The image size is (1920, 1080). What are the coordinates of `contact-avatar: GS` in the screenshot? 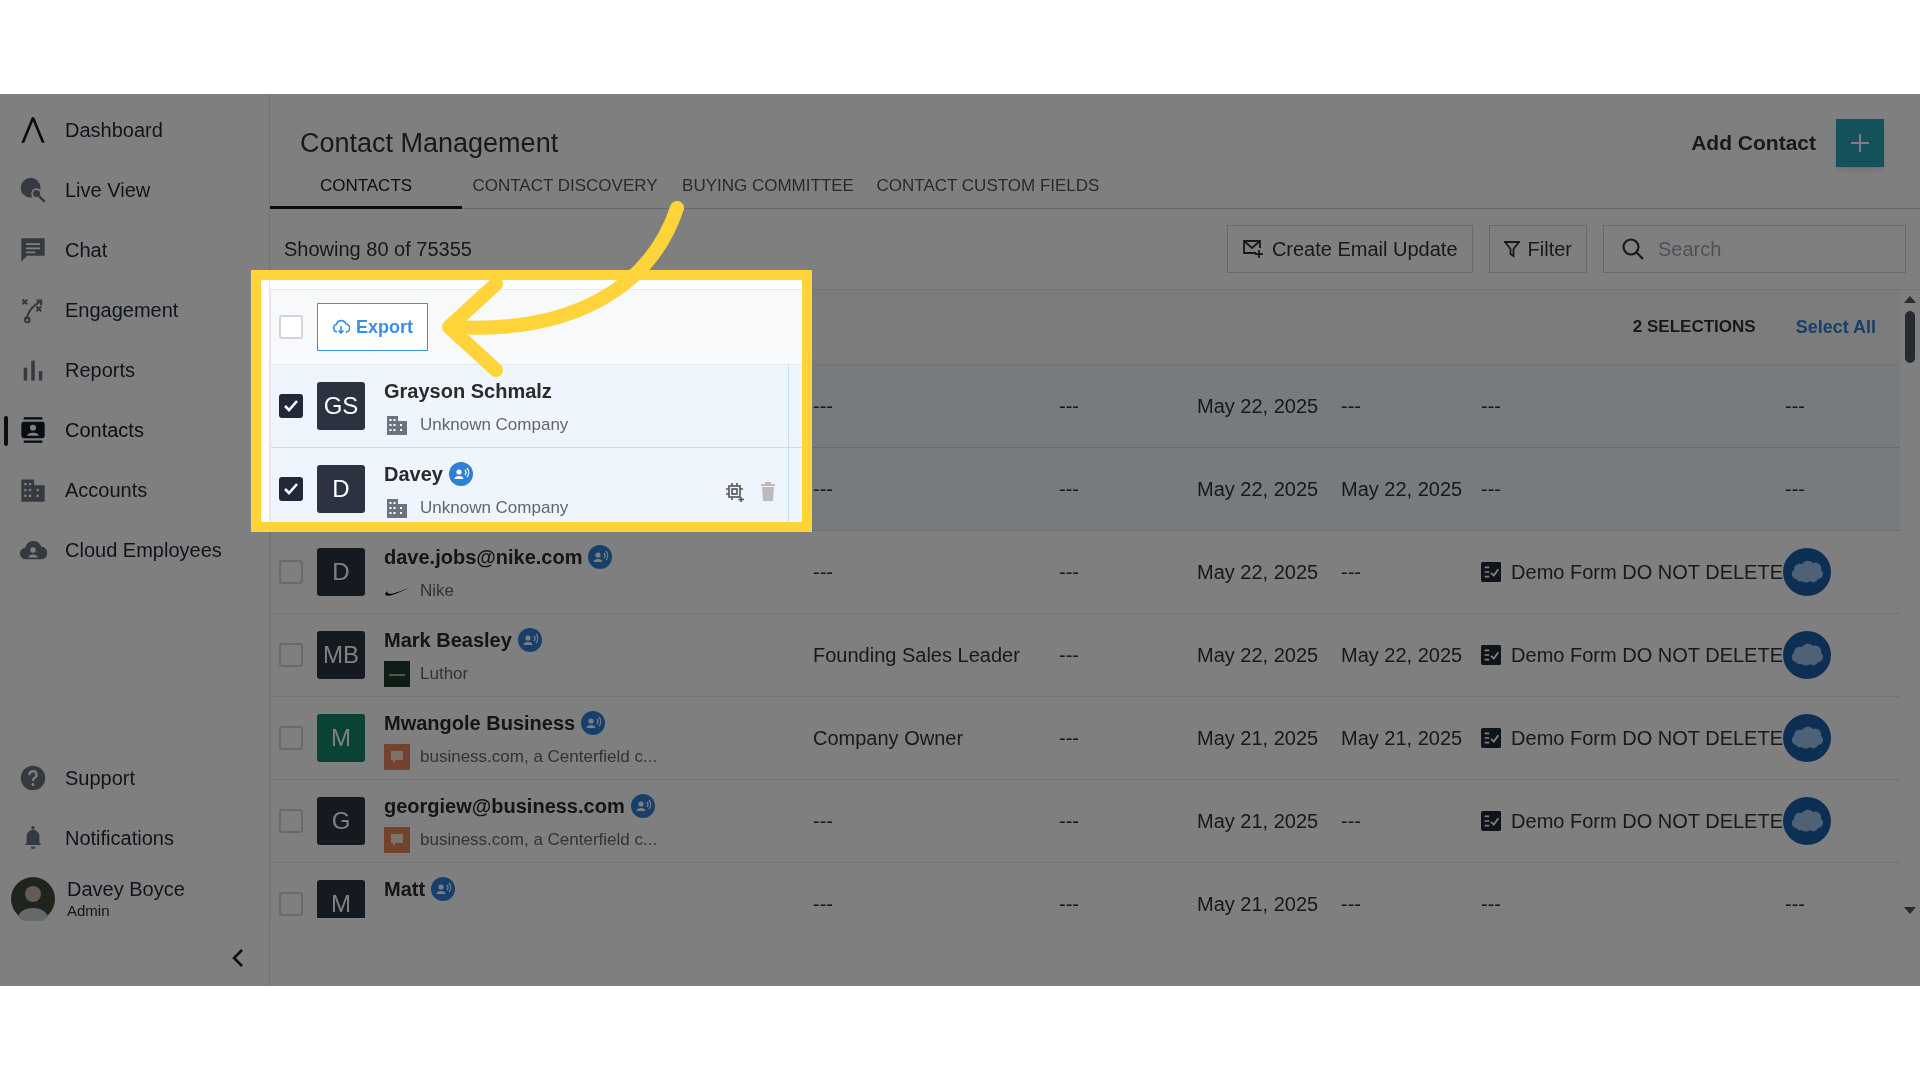 It's located at (341, 406).